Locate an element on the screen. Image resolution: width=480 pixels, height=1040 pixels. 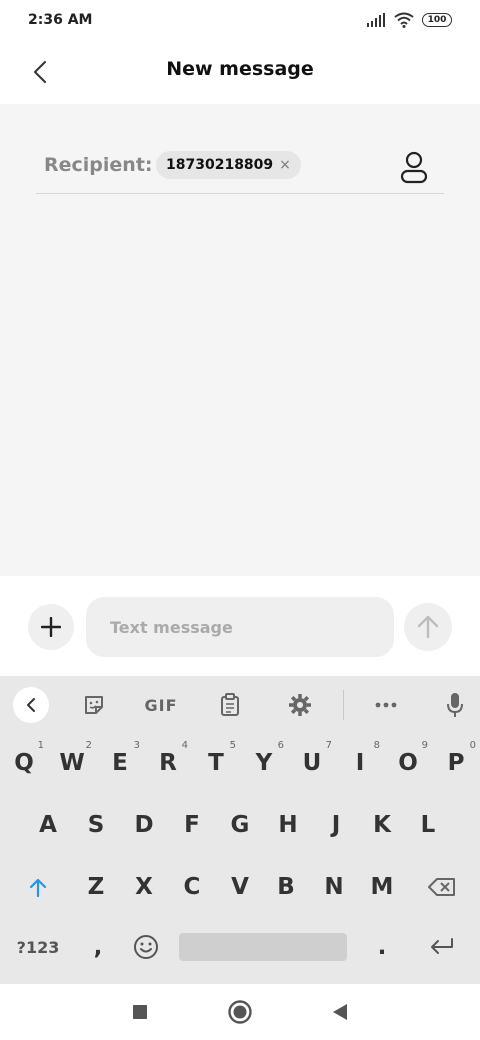
backspace-key is located at coordinates (442, 887).